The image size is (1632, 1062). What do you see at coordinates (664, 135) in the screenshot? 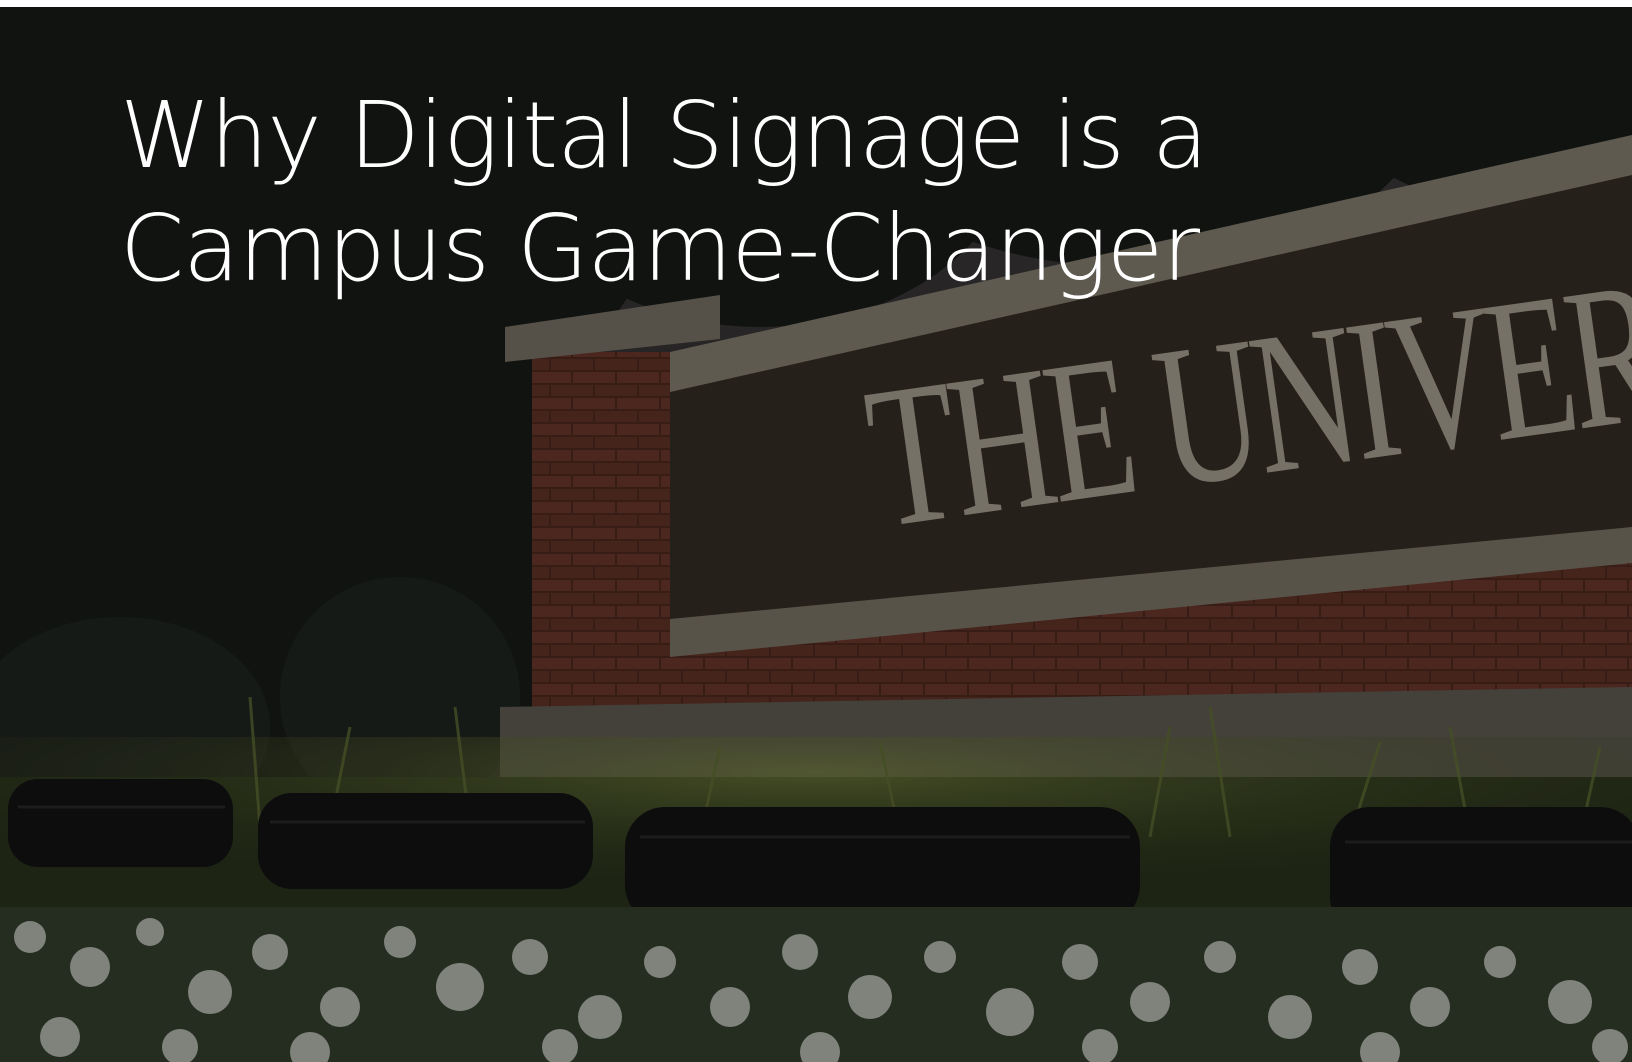
I see `hero-title-line-1: Why Digital Signage is a` at bounding box center [664, 135].